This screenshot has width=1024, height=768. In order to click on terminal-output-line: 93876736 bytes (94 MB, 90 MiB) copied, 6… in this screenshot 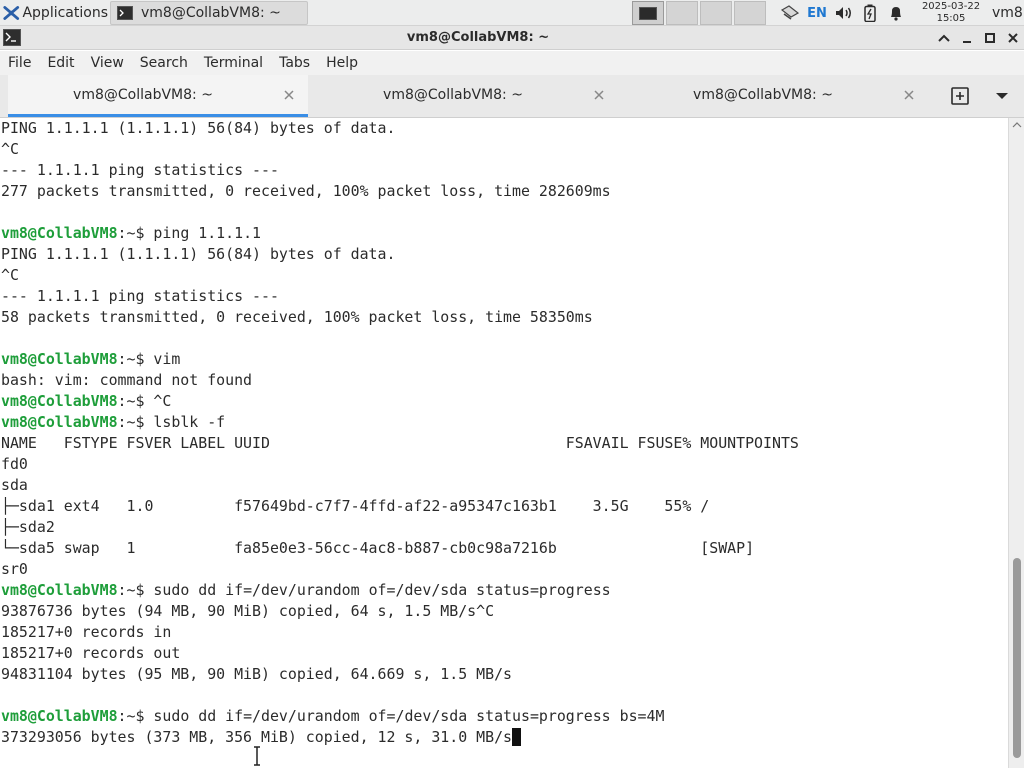, I will do `click(400, 611)`.